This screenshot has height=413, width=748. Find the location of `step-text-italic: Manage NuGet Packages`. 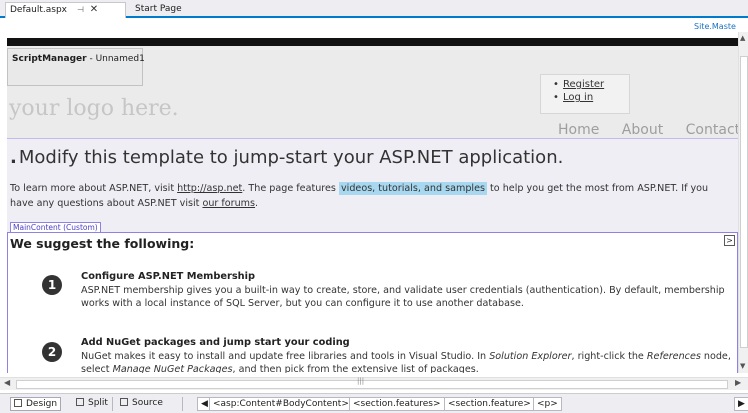

step-text-italic: Manage NuGet Packages is located at coordinates (172, 368).